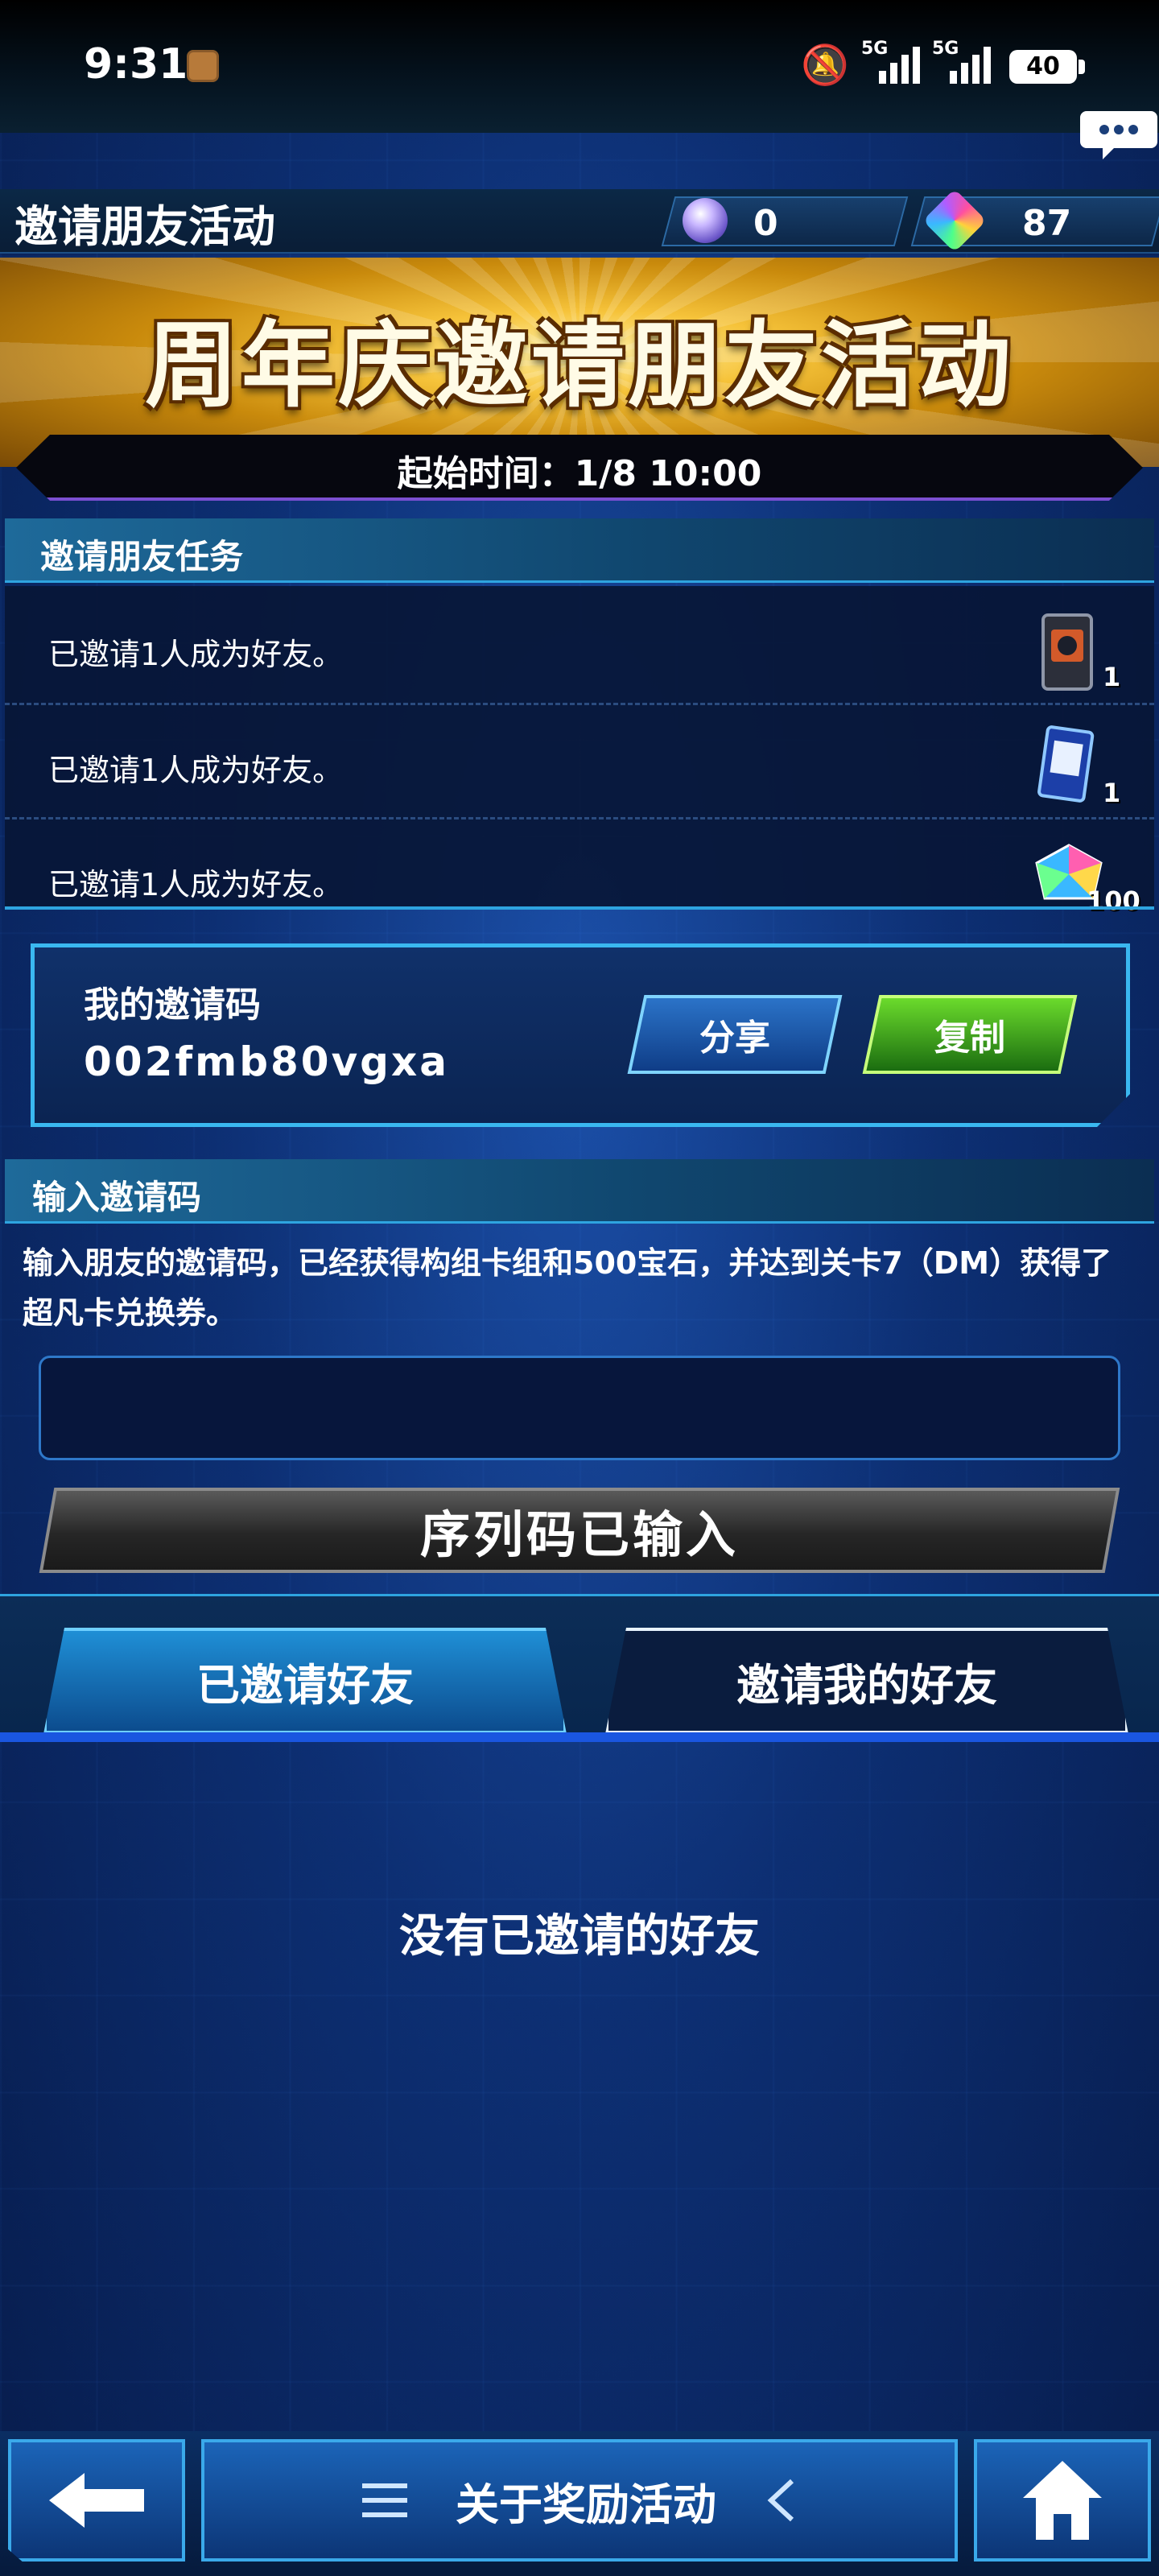  I want to click on status-time: 9:31, so click(136, 64).